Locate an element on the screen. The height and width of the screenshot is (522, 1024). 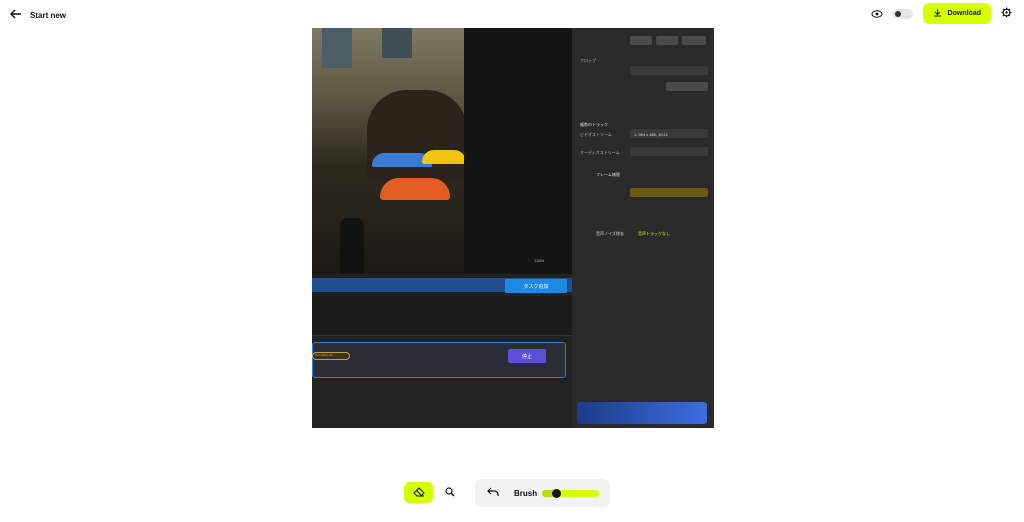
frame-interp-field is located at coordinates (669, 192).